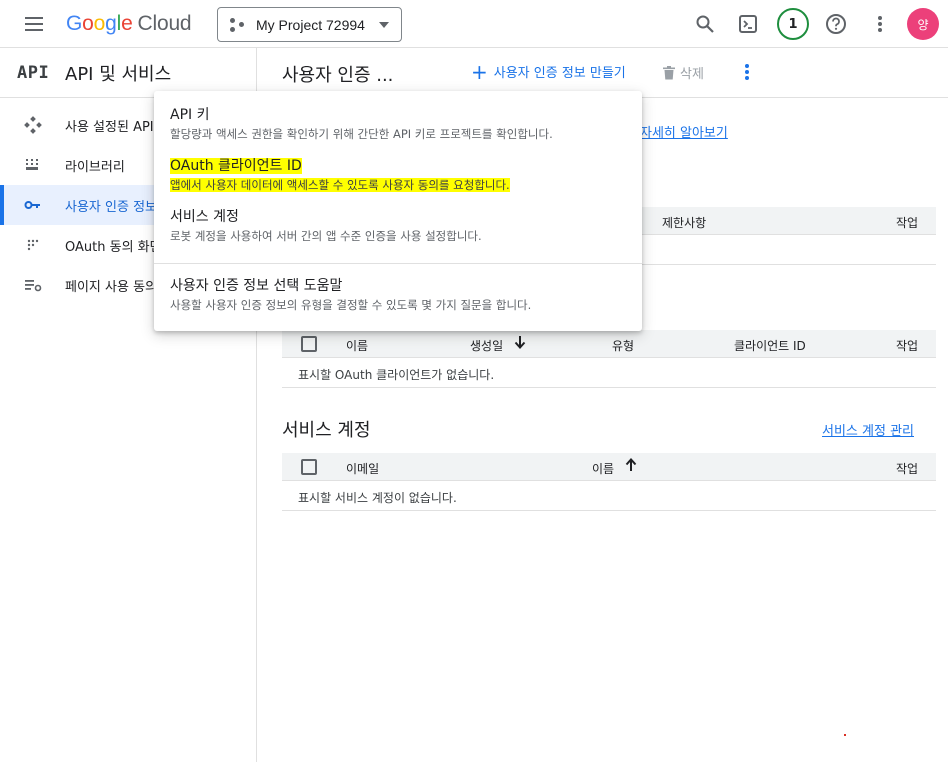 The image size is (948, 762). Describe the element at coordinates (111, 287) in the screenshot. I see `sidebar-item-label: 페이지 사용 동의` at that location.